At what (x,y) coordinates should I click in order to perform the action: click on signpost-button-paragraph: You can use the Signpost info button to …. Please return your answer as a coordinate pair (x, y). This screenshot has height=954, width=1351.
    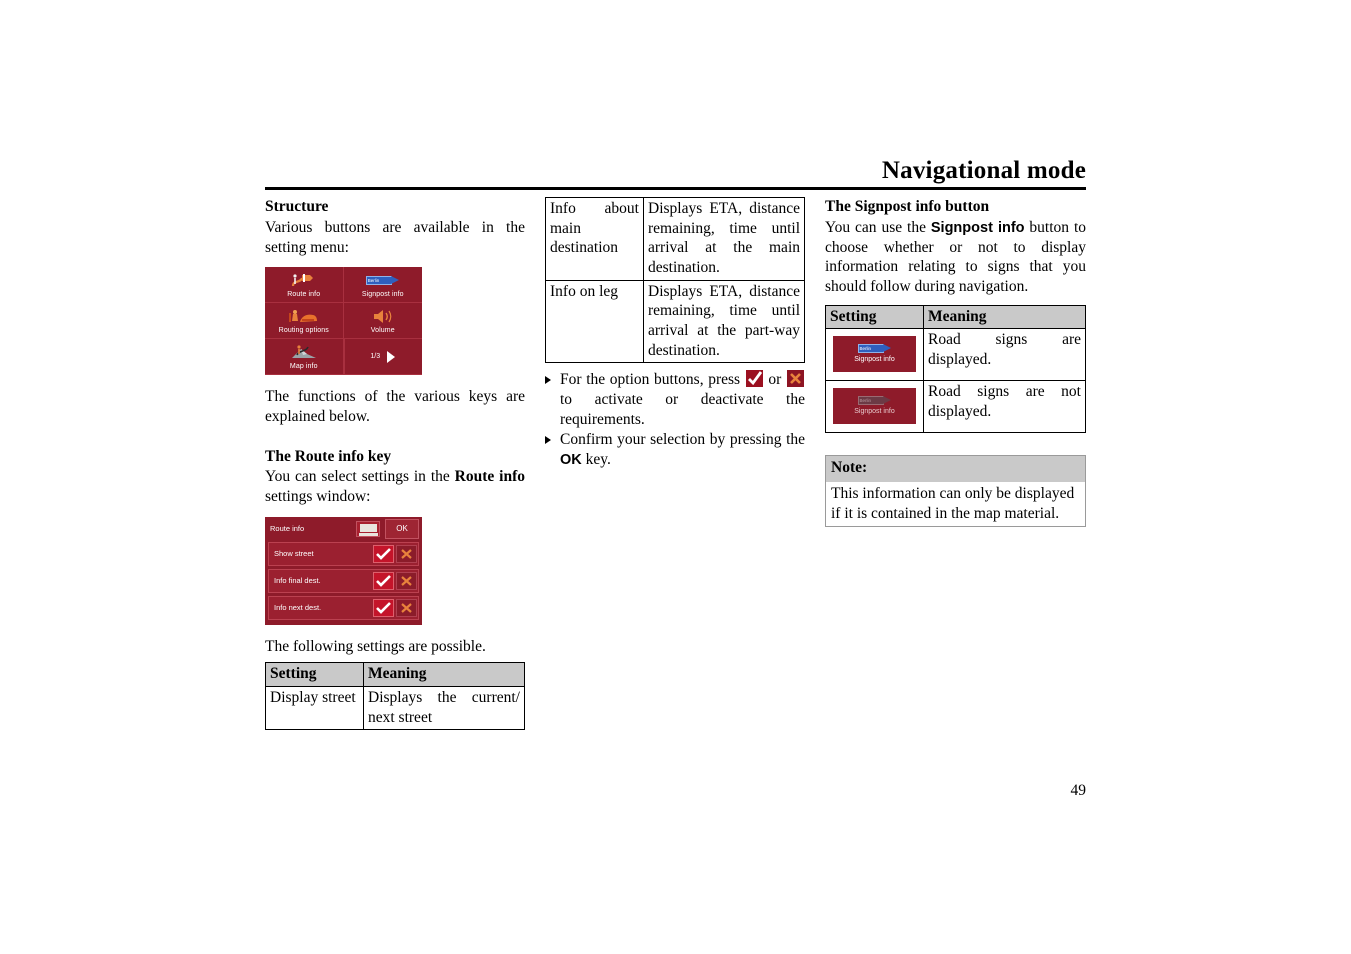
    Looking at the image, I should click on (955, 257).